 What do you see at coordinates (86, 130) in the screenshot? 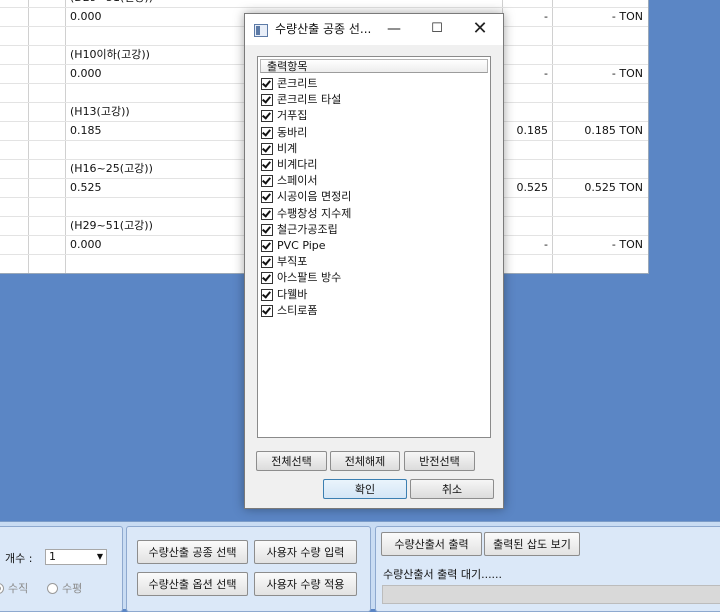
I see `table-cell-value: 0.185` at bounding box center [86, 130].